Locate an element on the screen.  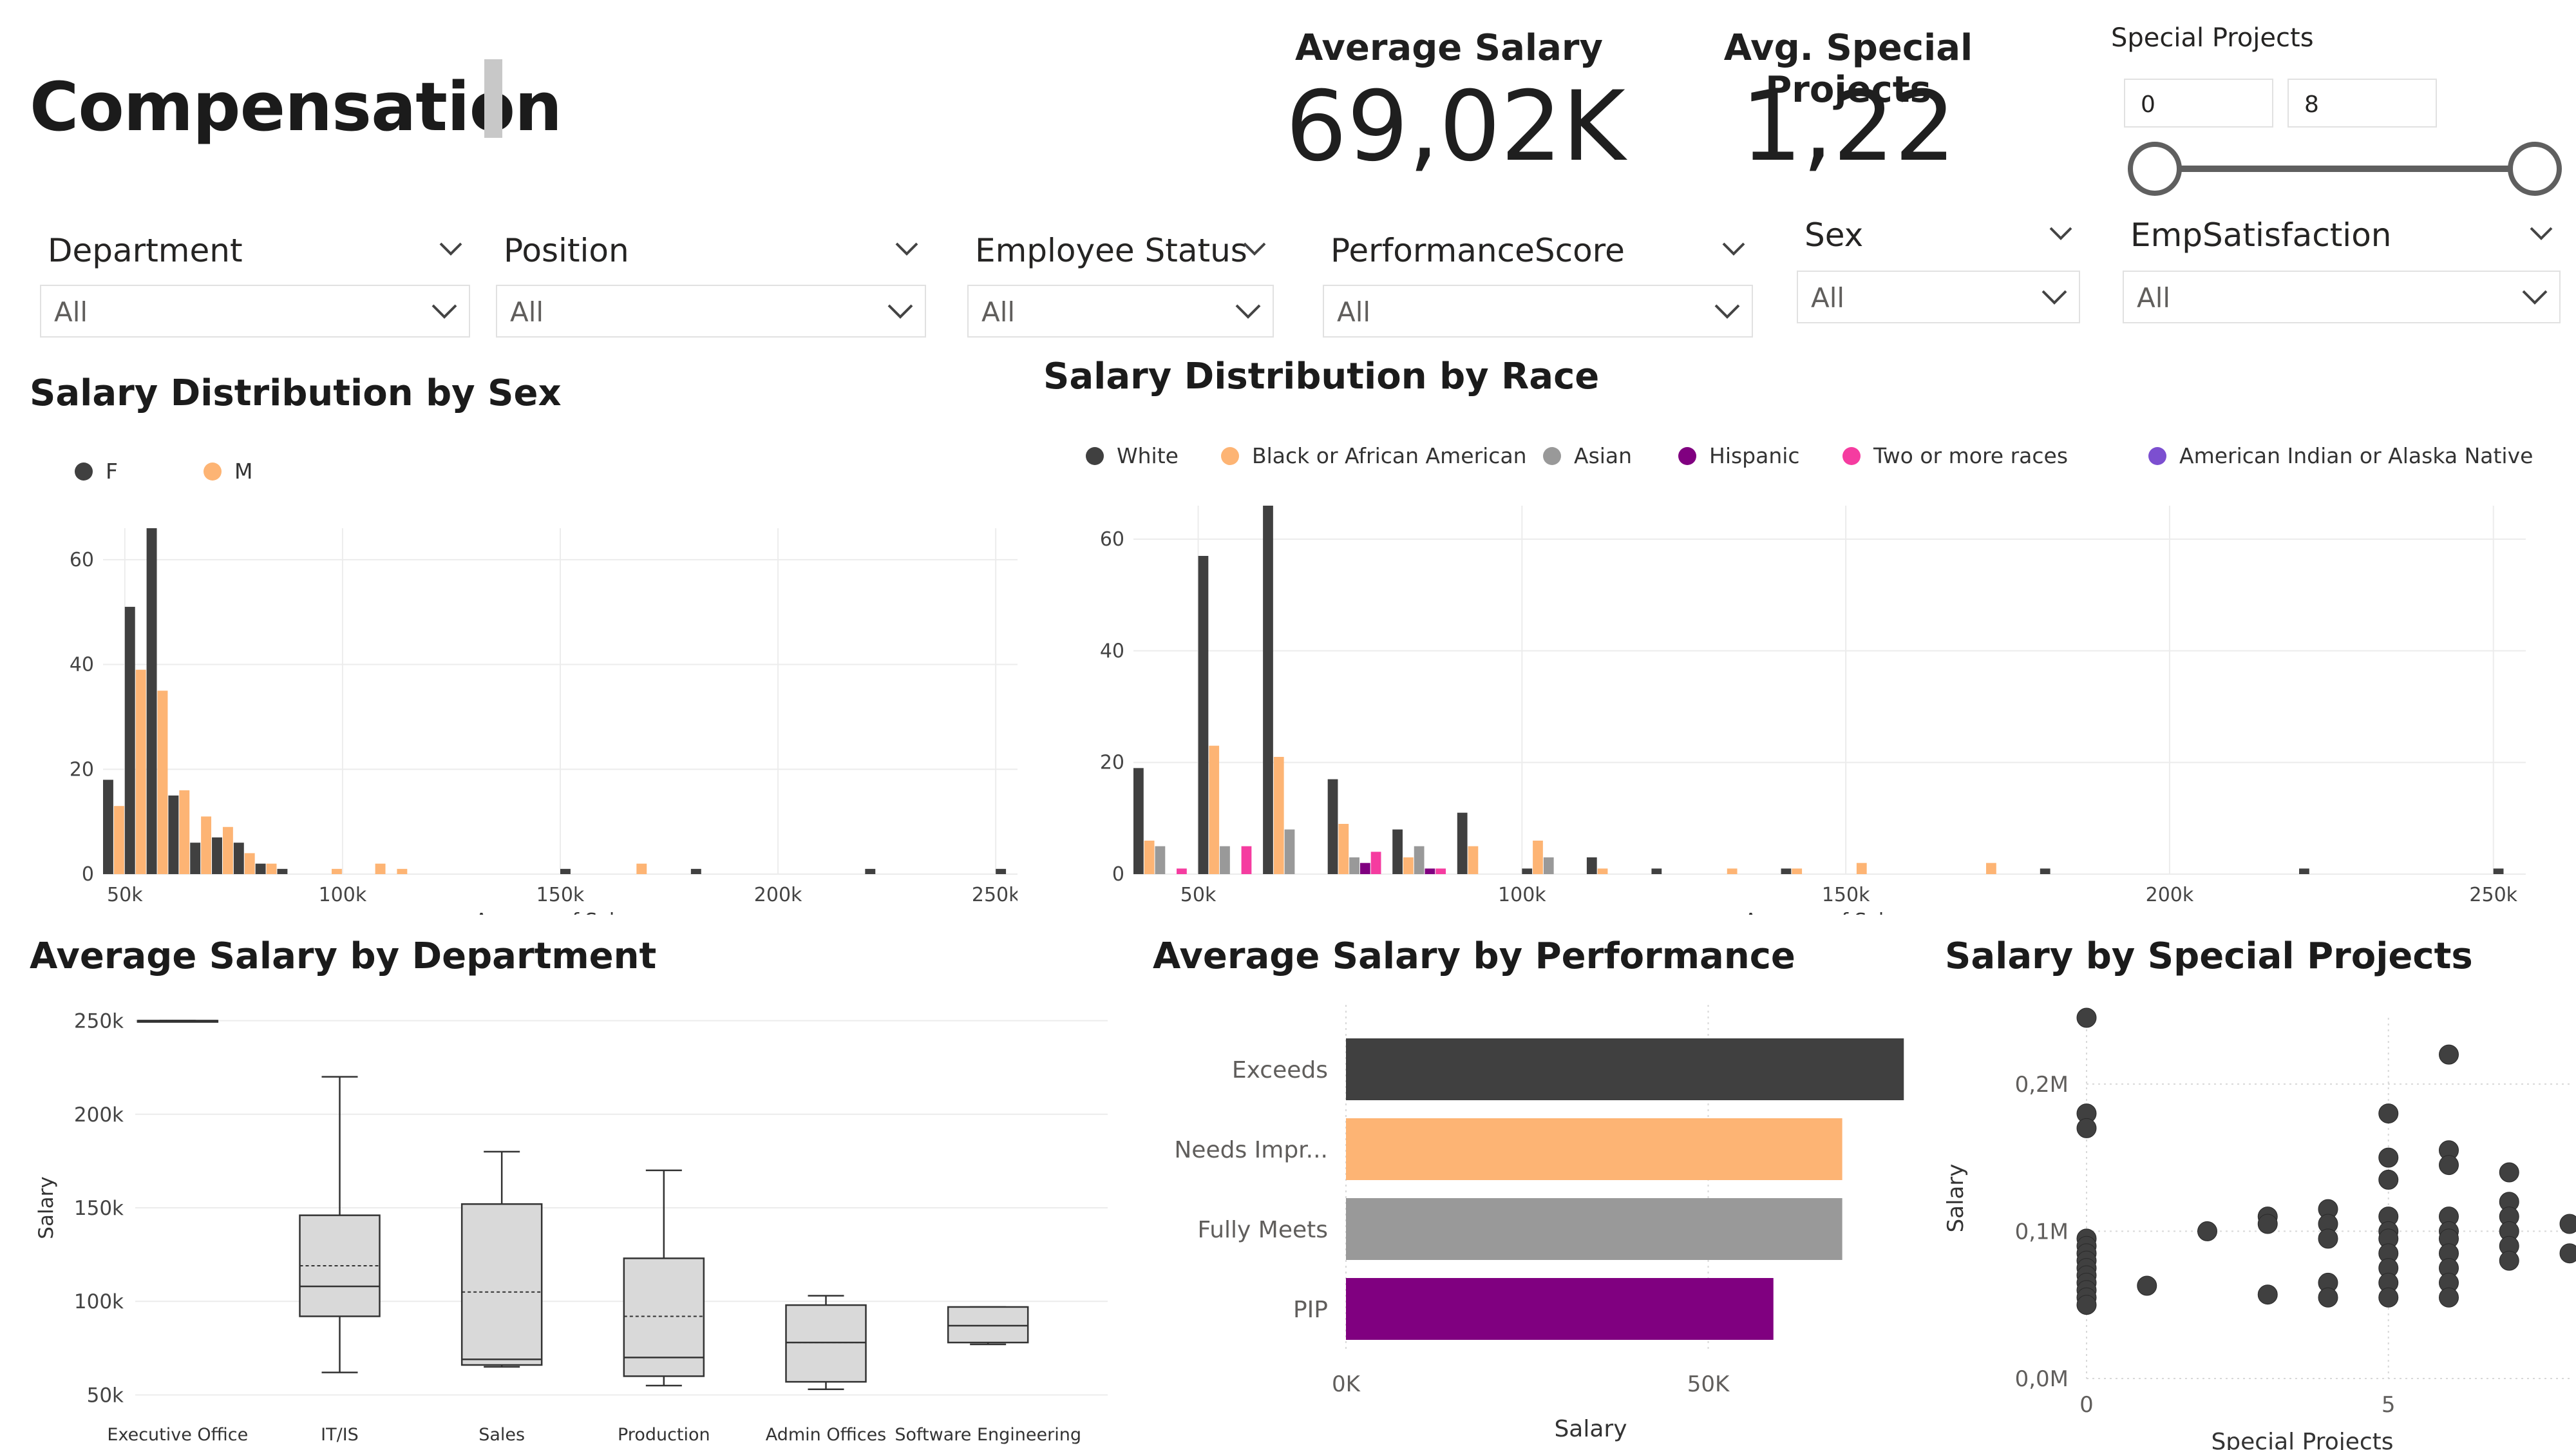
kpi-special-projects-value: 1,22 is located at coordinates (1849, 127).